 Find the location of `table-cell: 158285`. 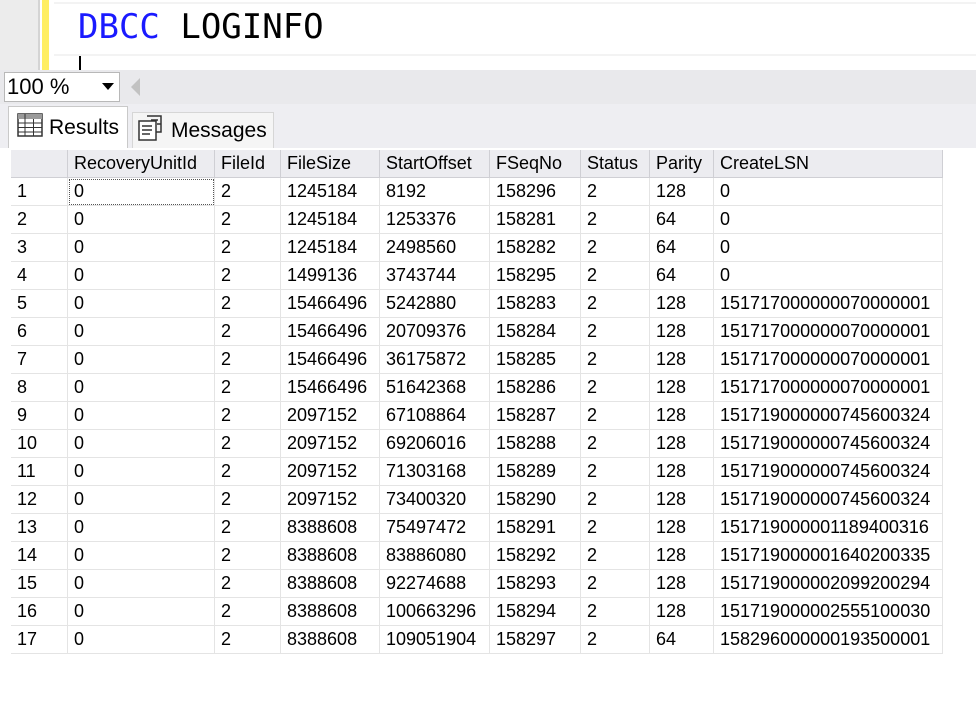

table-cell: 158285 is located at coordinates (535, 359).